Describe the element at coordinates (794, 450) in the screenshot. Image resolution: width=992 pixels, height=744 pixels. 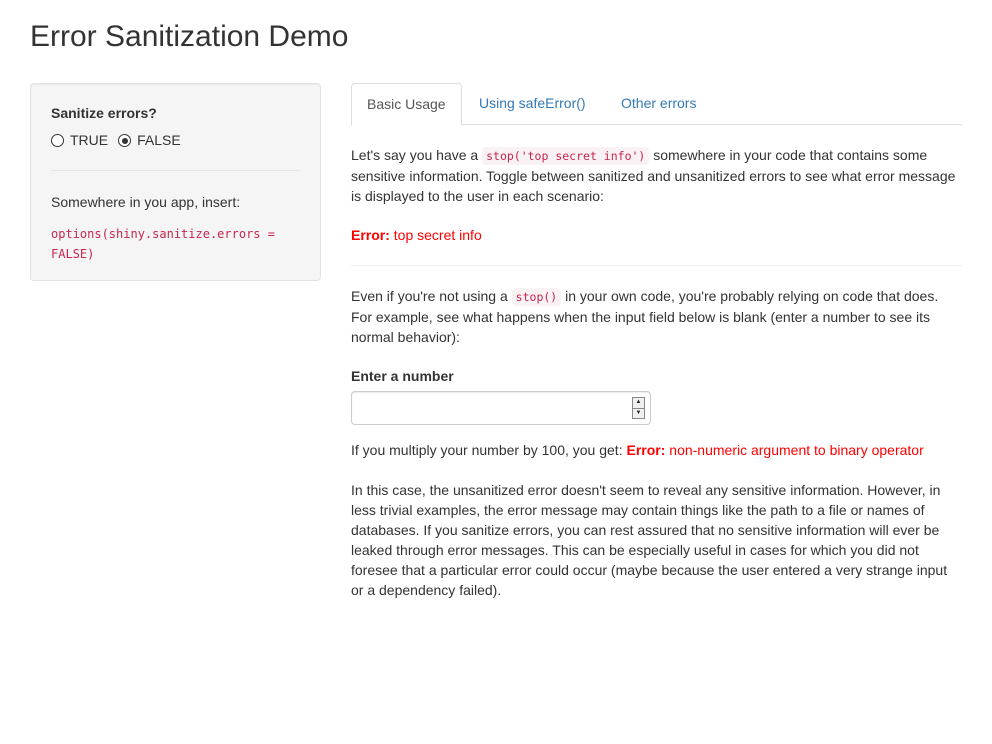
I see `error-2-text: non-numeric argument to binary operator` at that location.